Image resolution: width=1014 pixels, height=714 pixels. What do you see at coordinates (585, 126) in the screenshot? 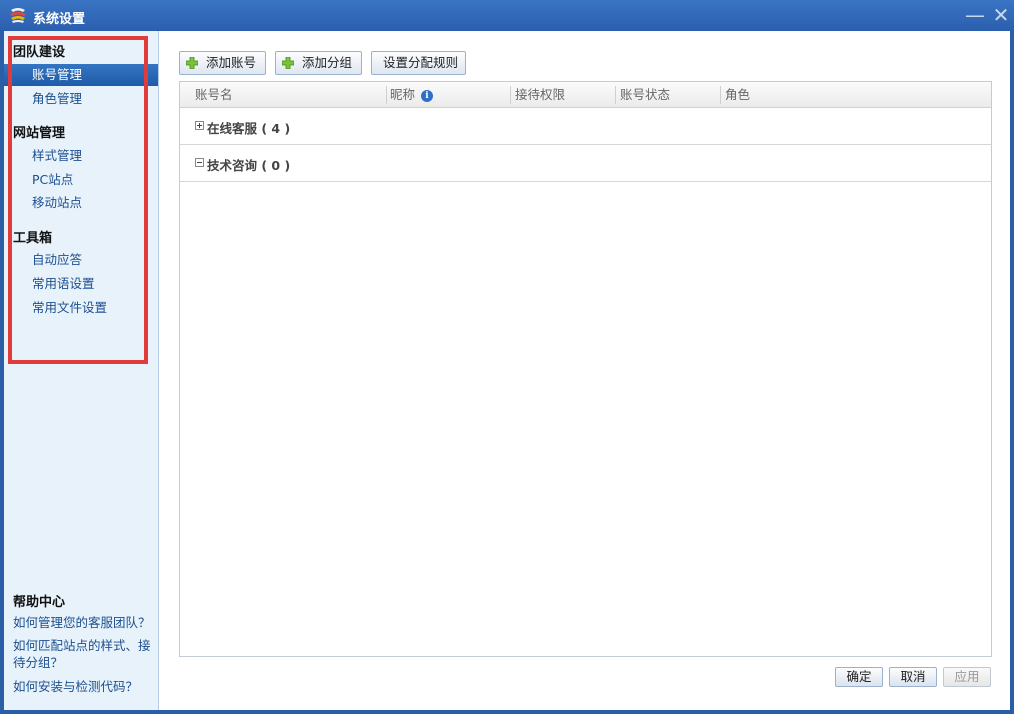
I see `group-row-online-service: 在线客服 ( 4 )` at bounding box center [585, 126].